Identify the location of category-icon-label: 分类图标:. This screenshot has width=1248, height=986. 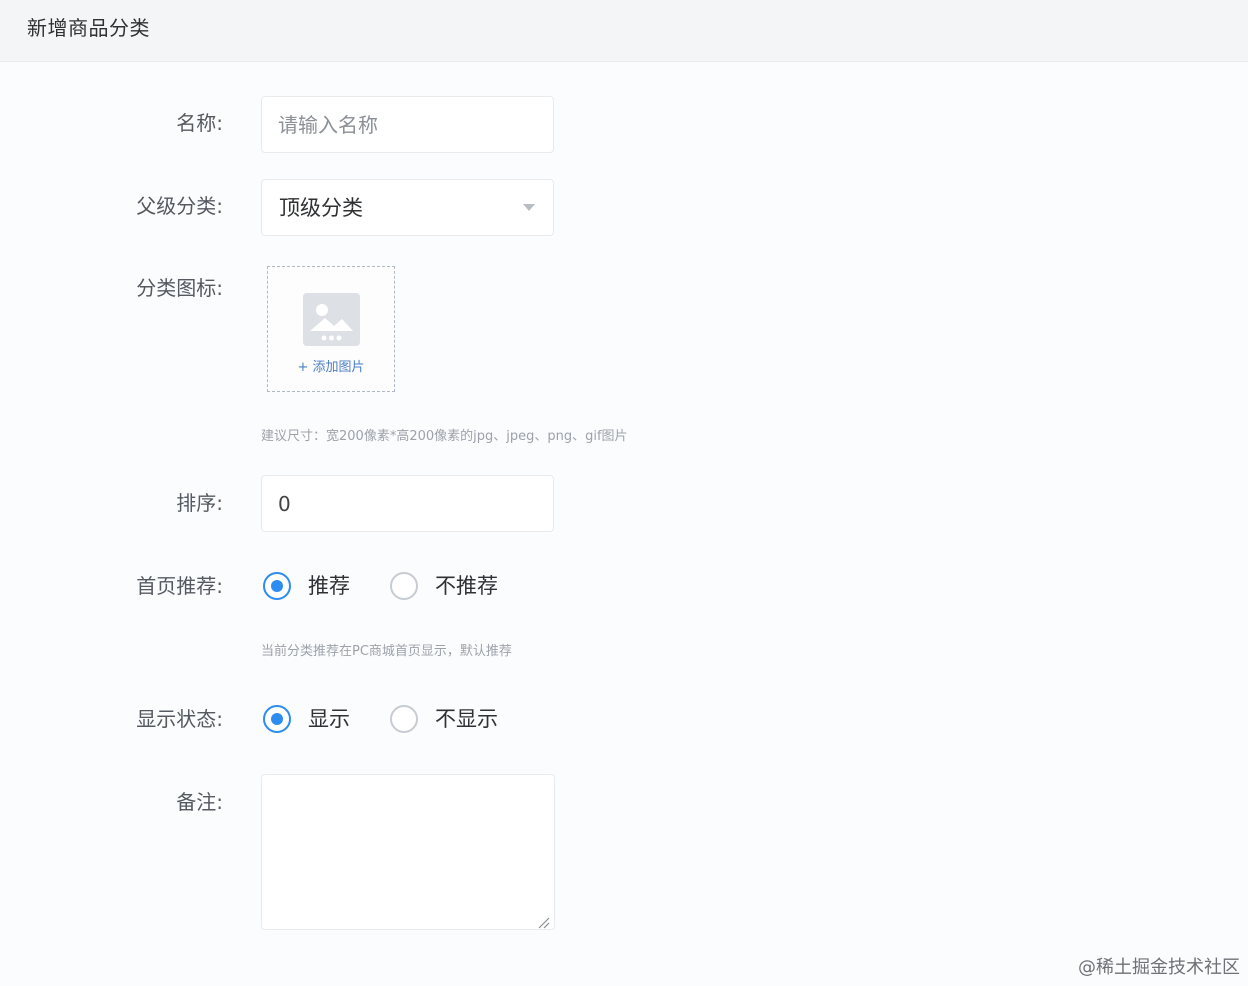
(179, 288).